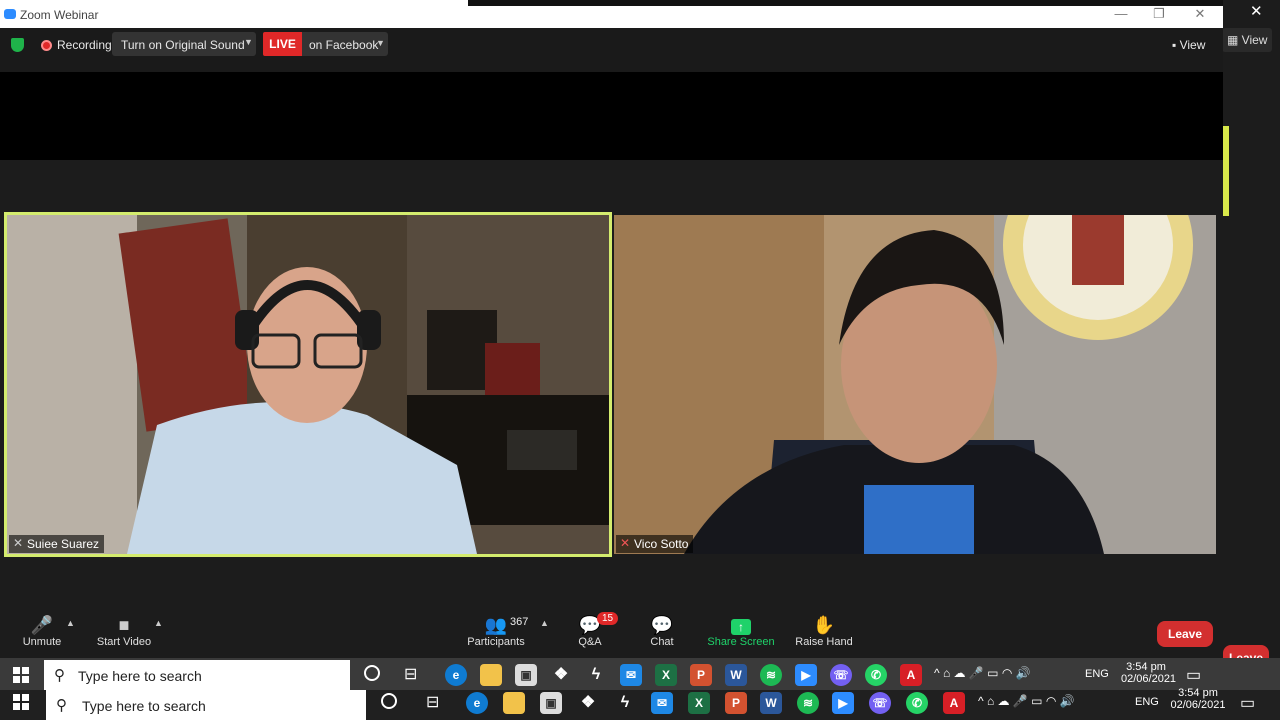  I want to click on start-video-button: ■ Start Video, so click(124, 631).